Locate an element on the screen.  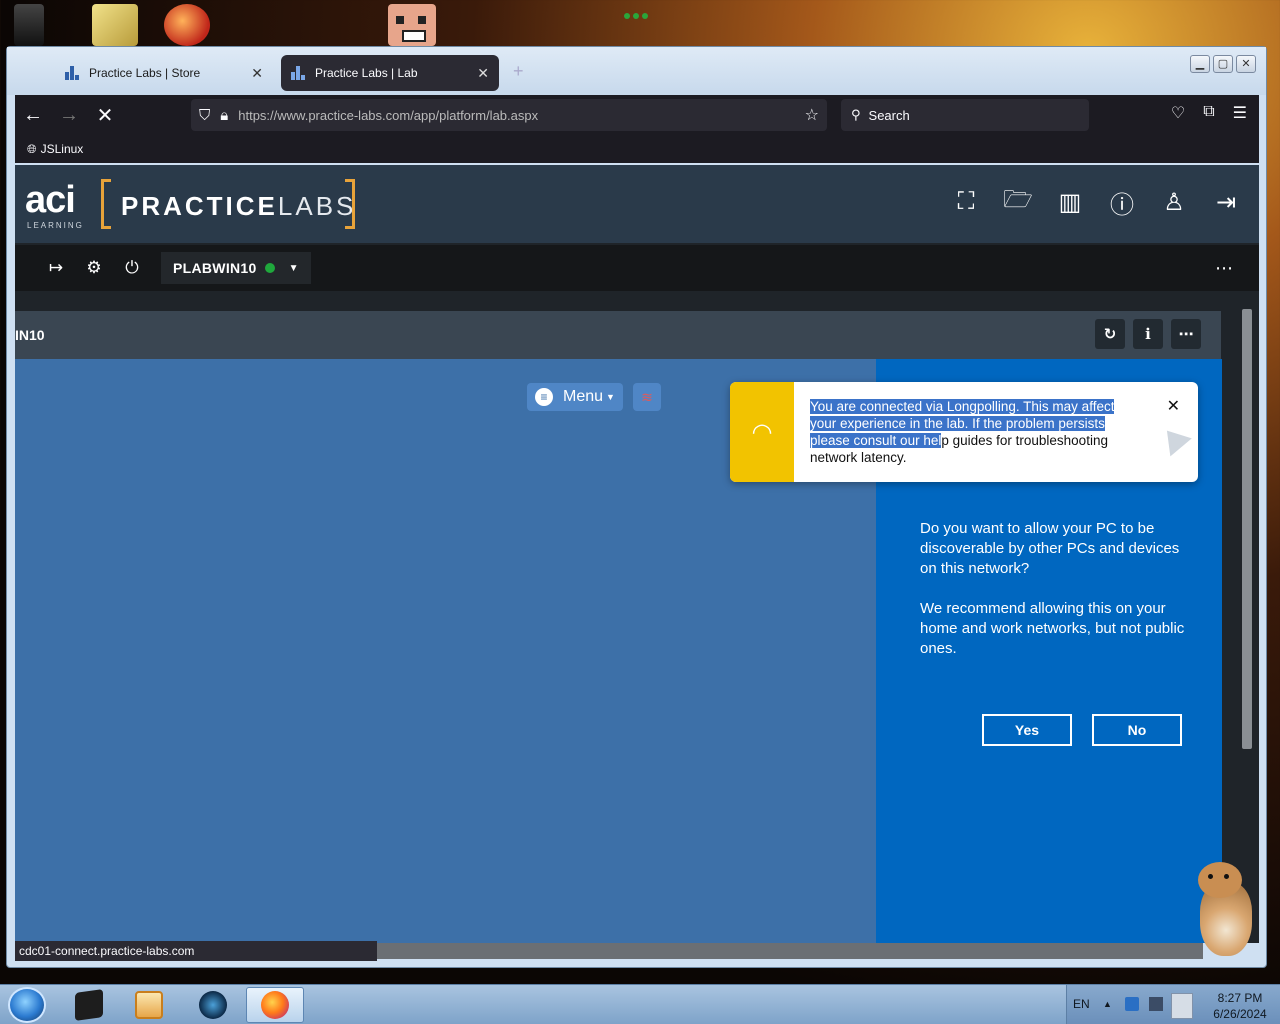
no-button: No is located at coordinates (1137, 730).